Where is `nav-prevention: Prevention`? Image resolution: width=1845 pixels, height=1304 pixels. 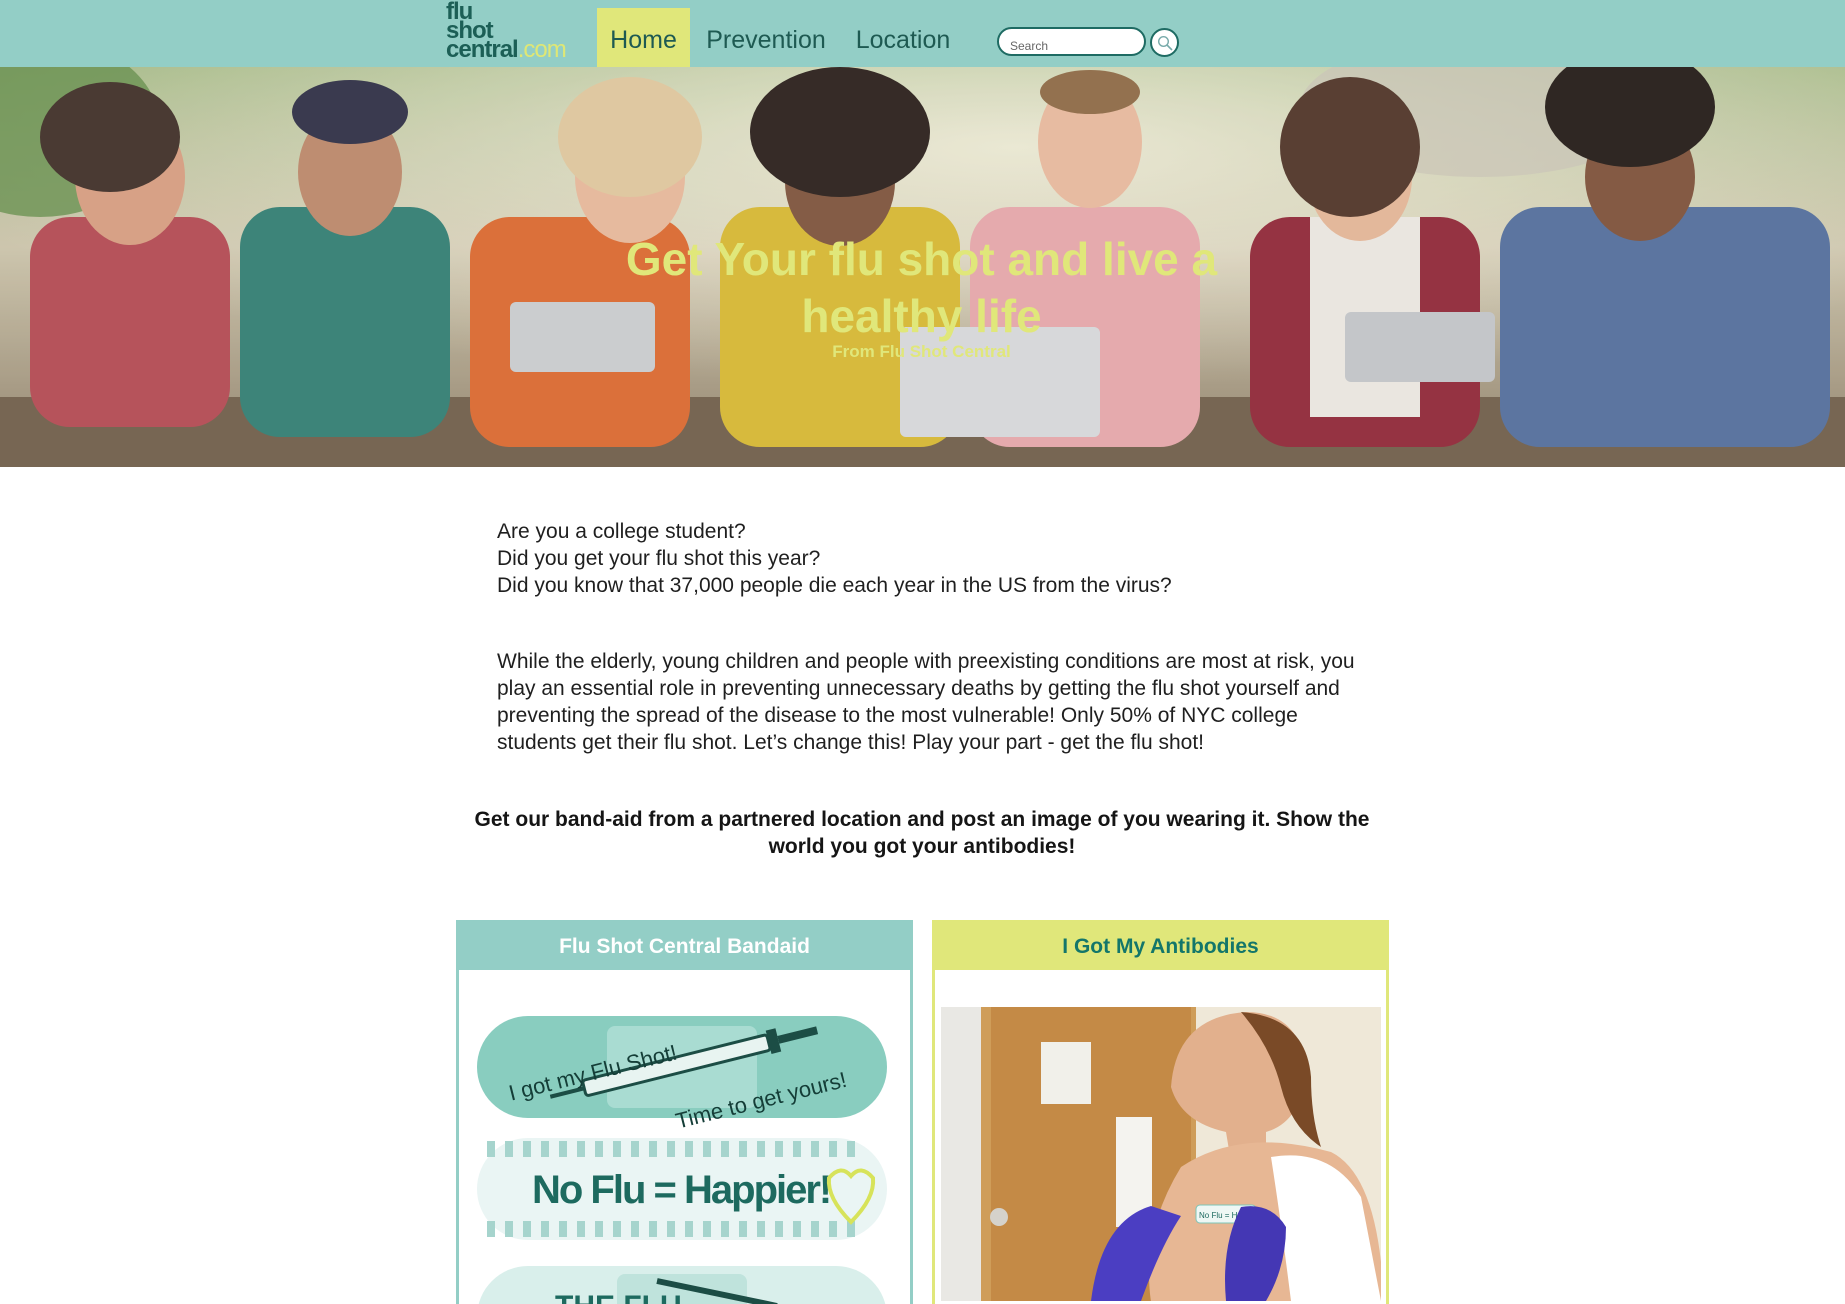
nav-prevention: Prevention is located at coordinates (766, 37).